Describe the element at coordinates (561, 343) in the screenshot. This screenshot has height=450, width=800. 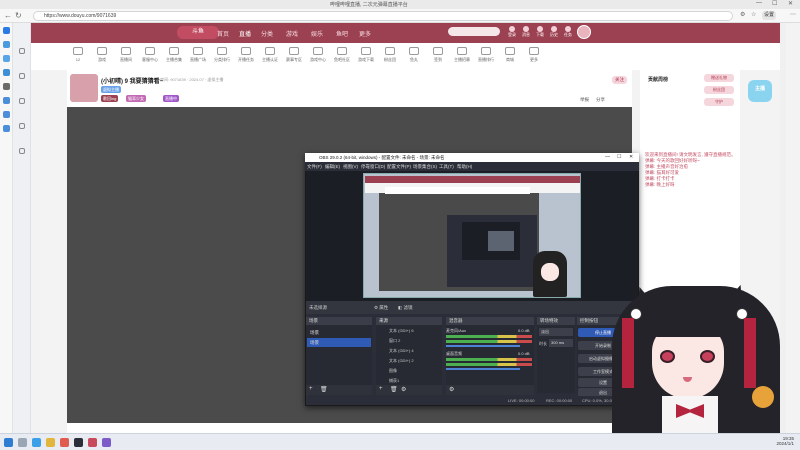
I see `duration-input: 300 ms` at that location.